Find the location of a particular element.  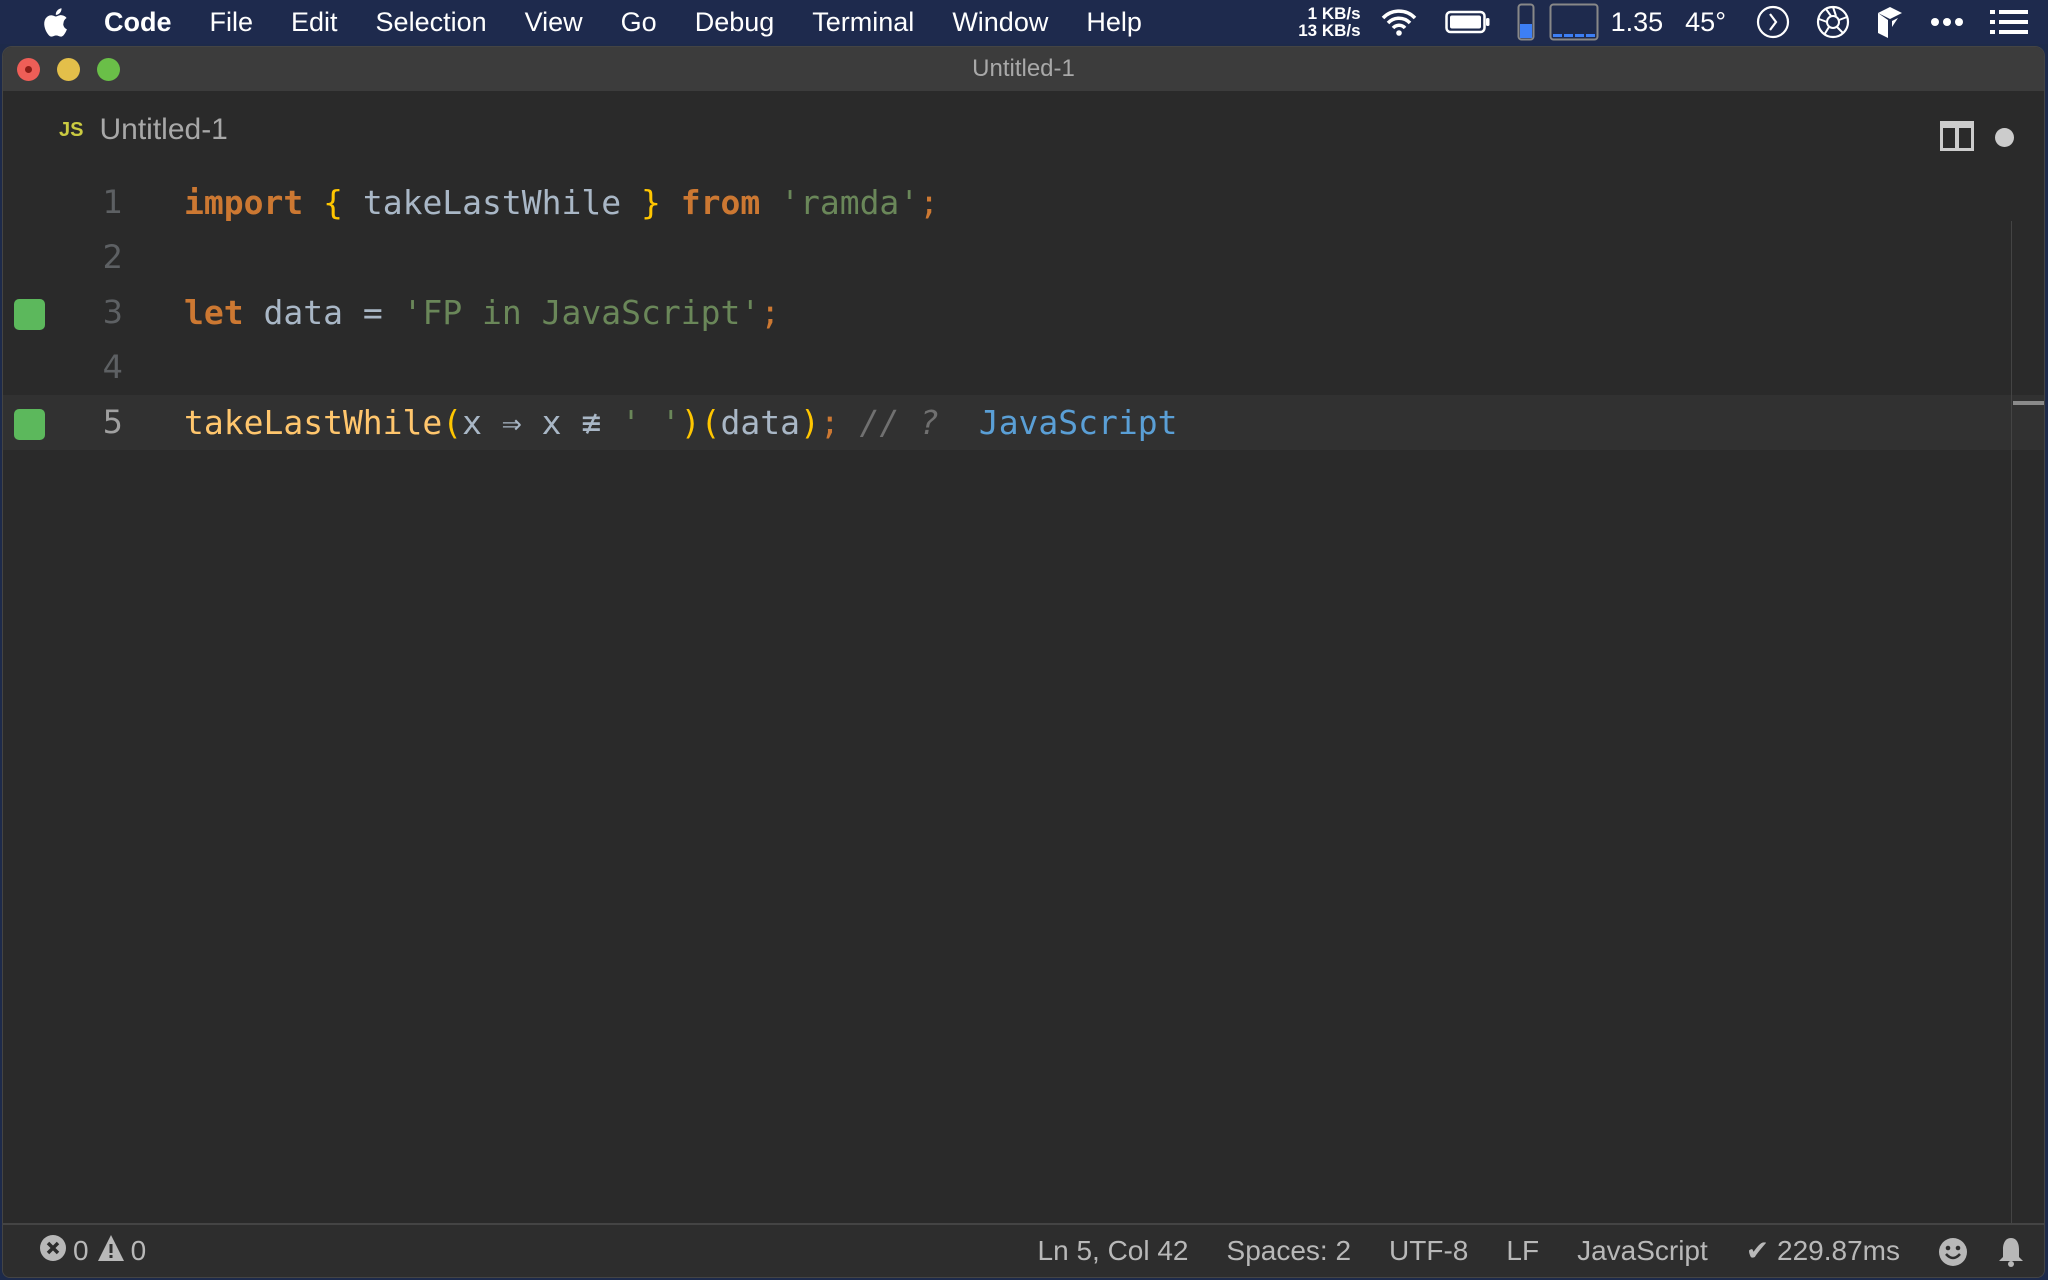

more-icon is located at coordinates (1947, 22).